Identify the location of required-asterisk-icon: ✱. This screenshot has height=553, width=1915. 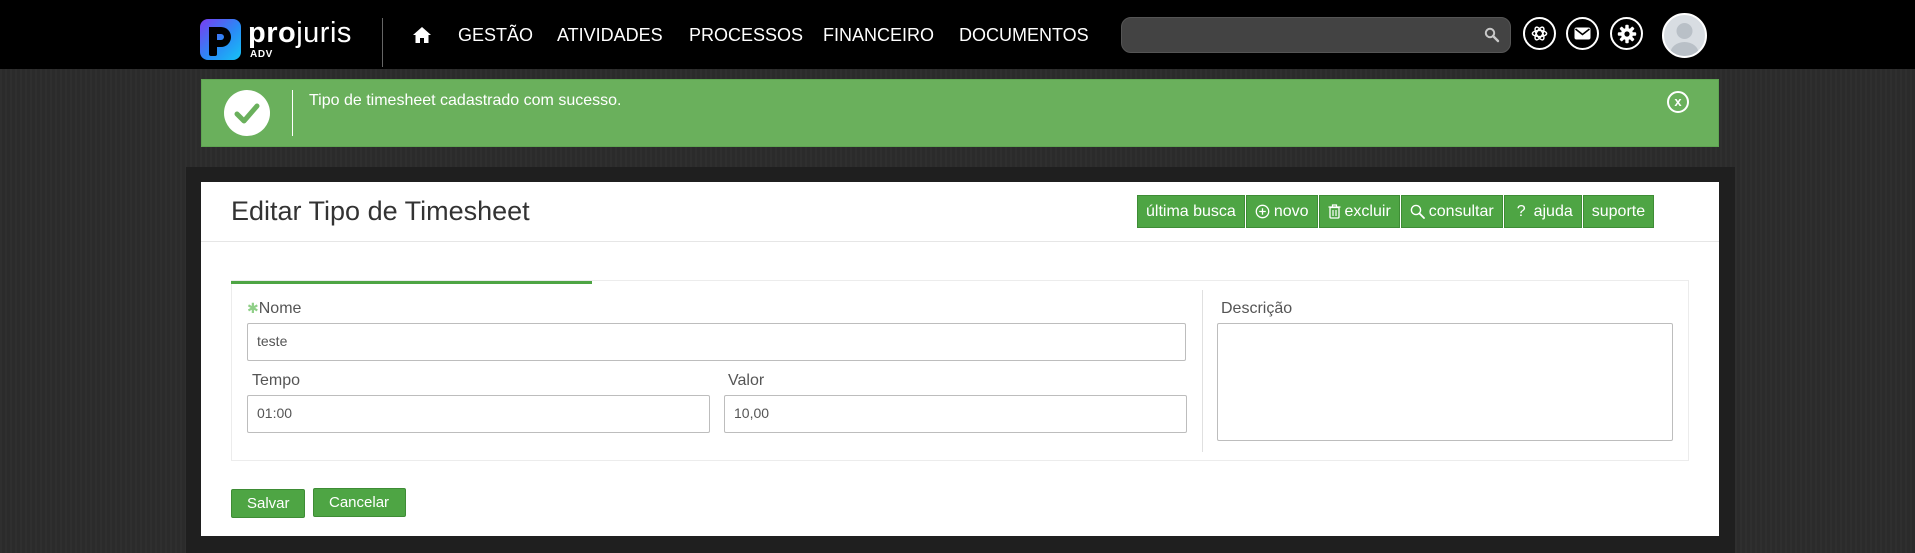
(253, 308).